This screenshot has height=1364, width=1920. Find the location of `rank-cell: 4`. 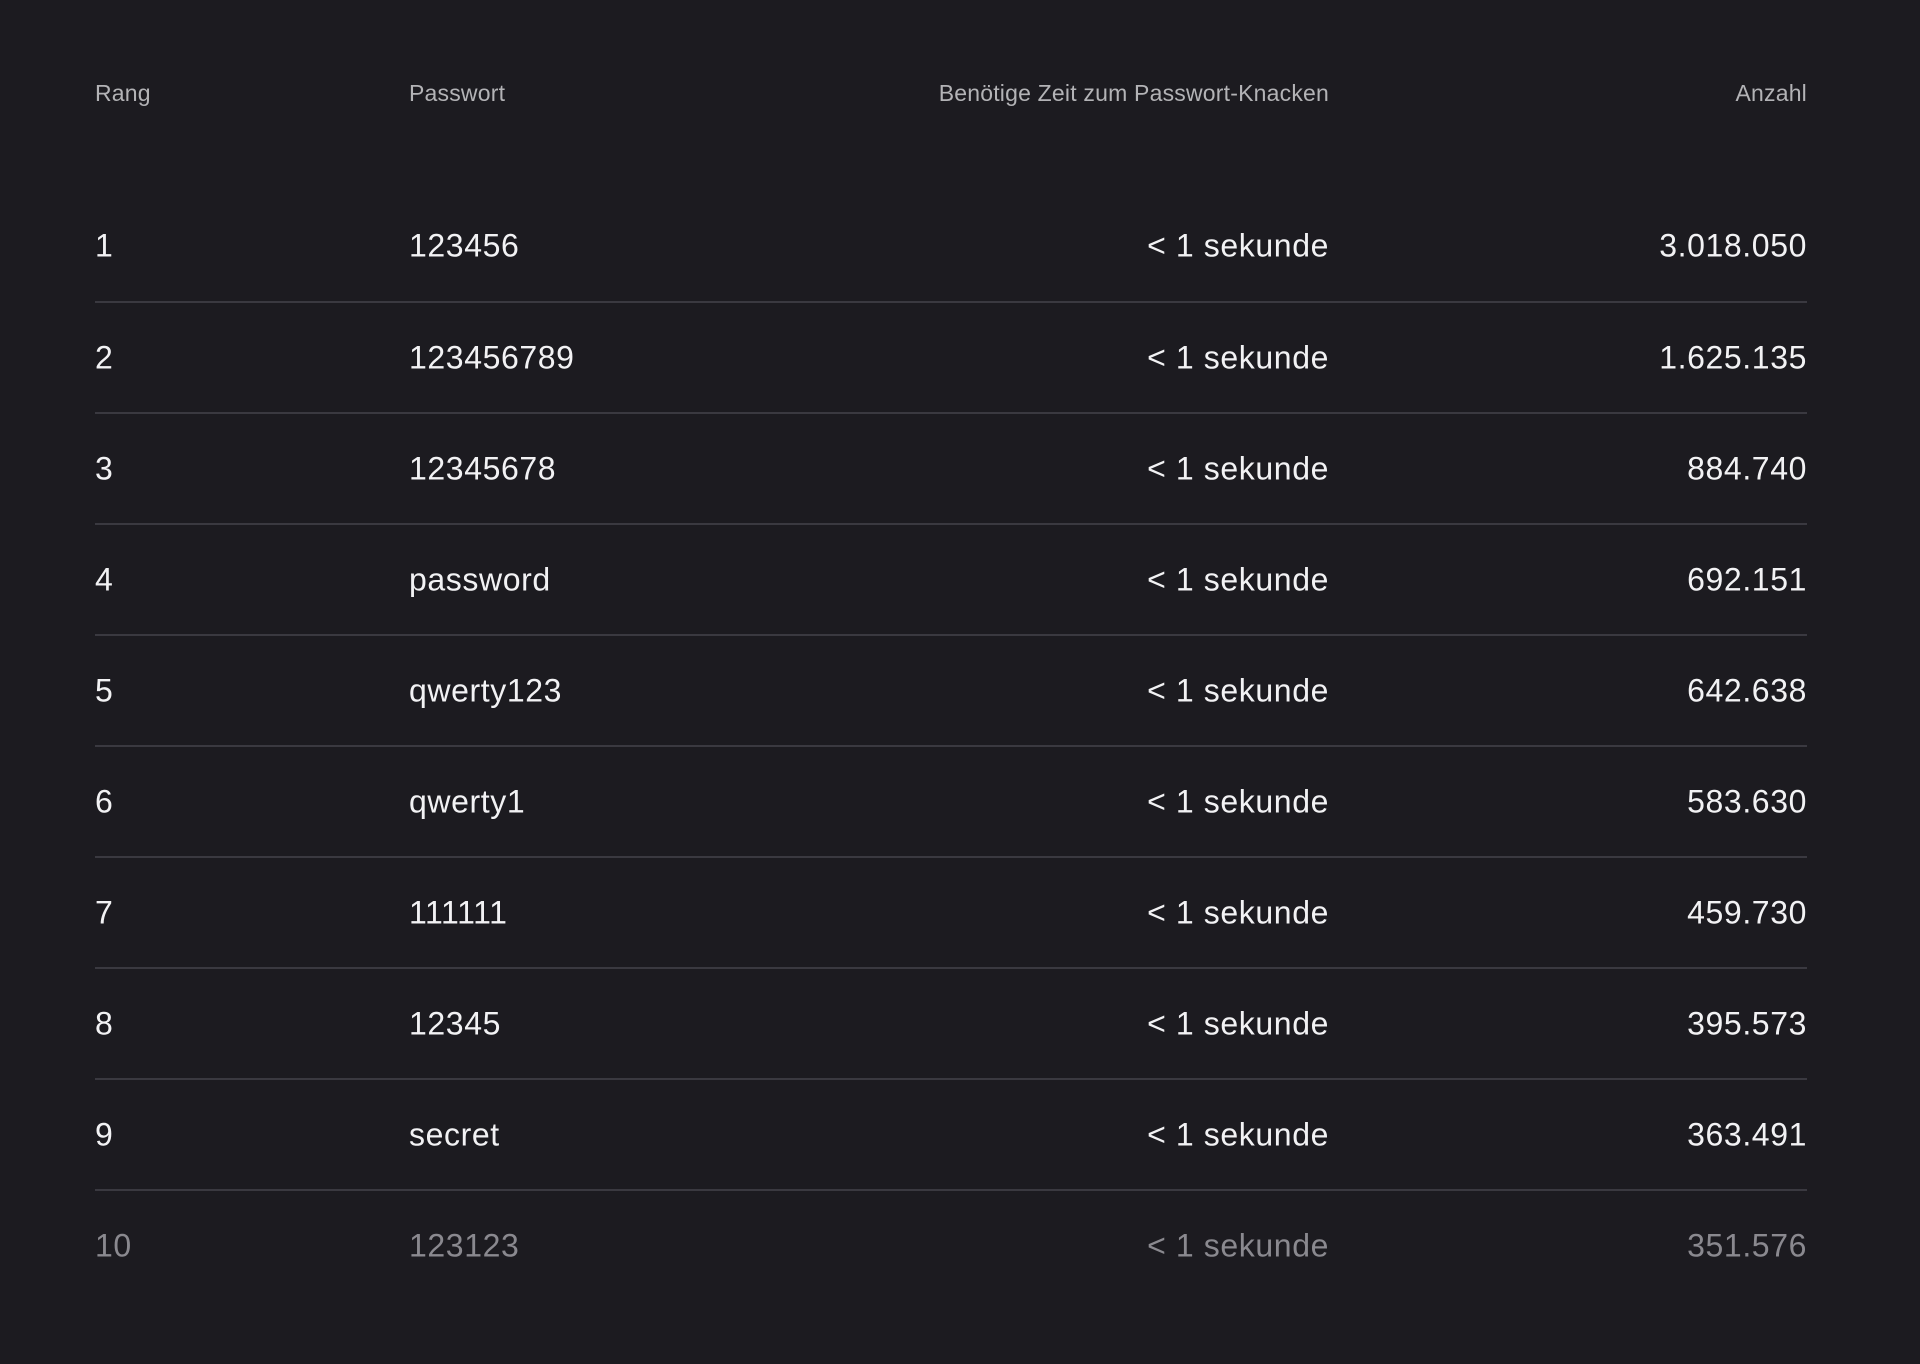

rank-cell: 4 is located at coordinates (104, 579).